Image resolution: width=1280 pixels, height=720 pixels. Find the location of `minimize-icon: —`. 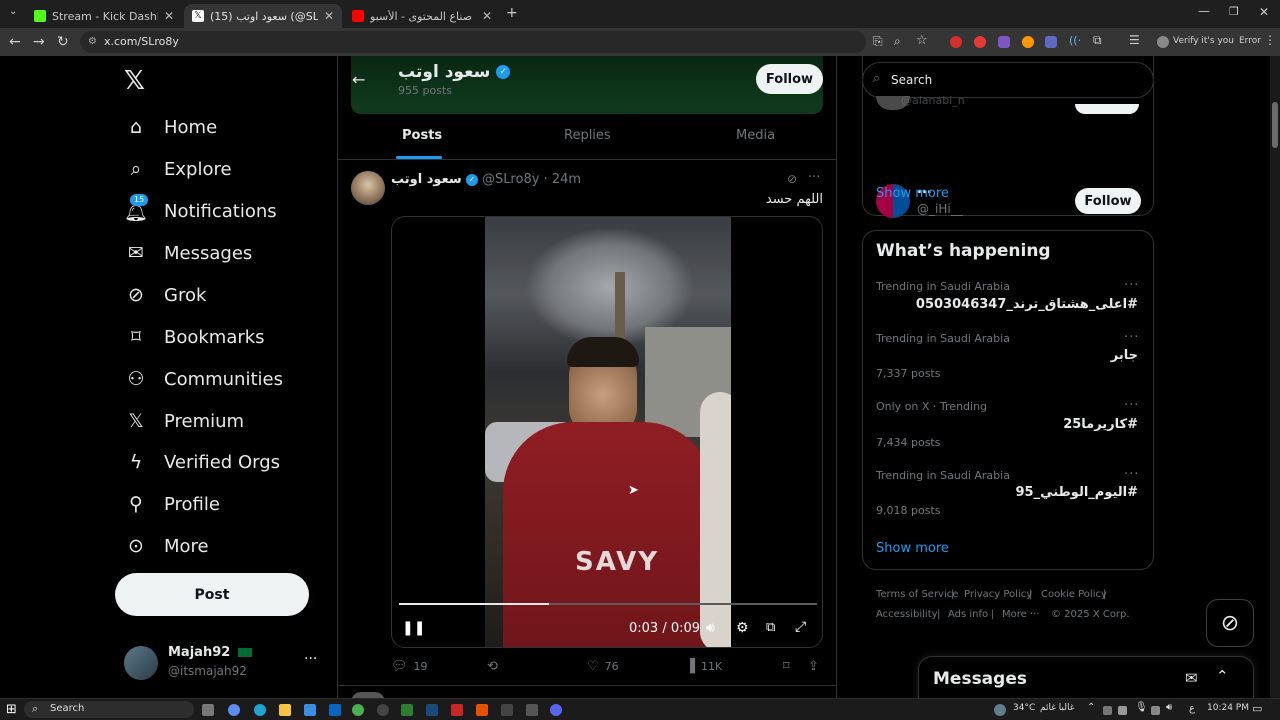

minimize-icon: — is located at coordinates (1204, 11).